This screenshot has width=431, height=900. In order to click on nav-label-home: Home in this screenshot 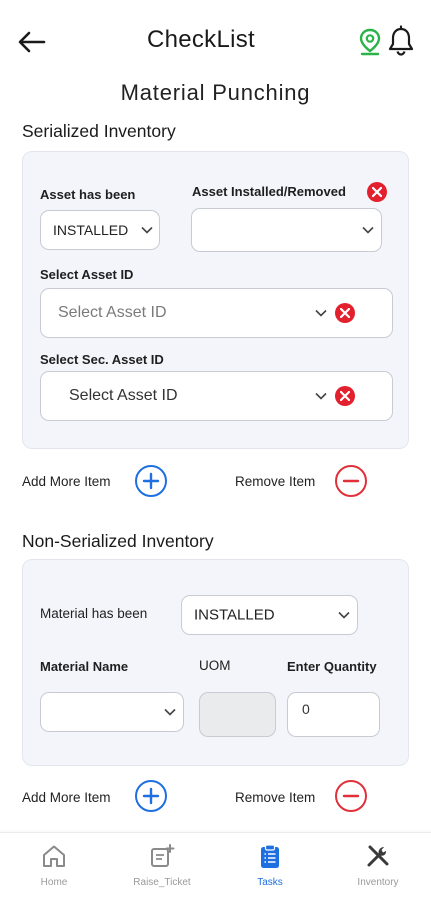, I will do `click(54, 882)`.